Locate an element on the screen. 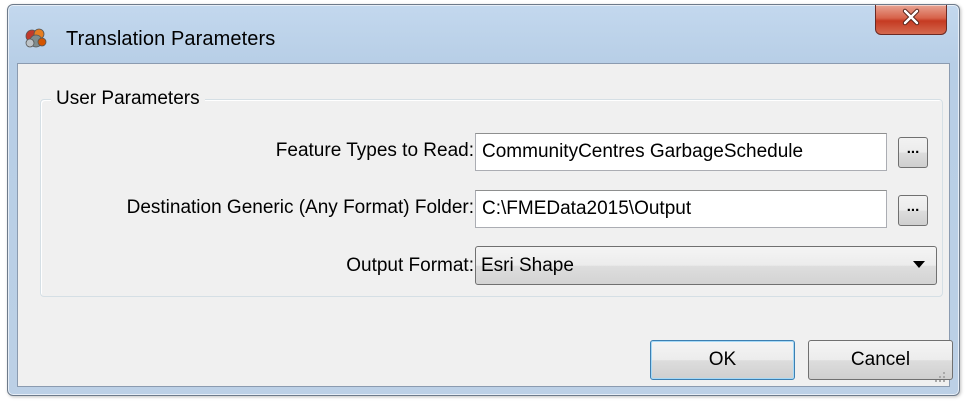  output-format-value: Esri Shape is located at coordinates (527, 265).